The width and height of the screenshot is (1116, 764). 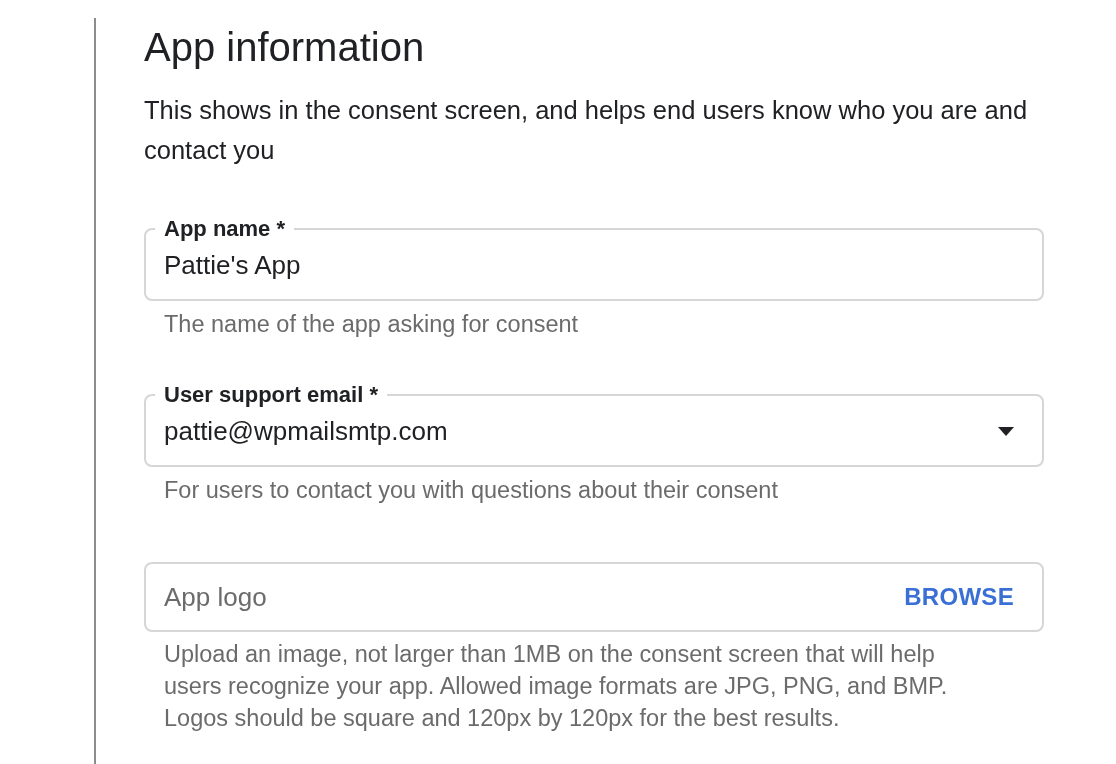 What do you see at coordinates (594, 597) in the screenshot?
I see `file-field: App logo BROWSE` at bounding box center [594, 597].